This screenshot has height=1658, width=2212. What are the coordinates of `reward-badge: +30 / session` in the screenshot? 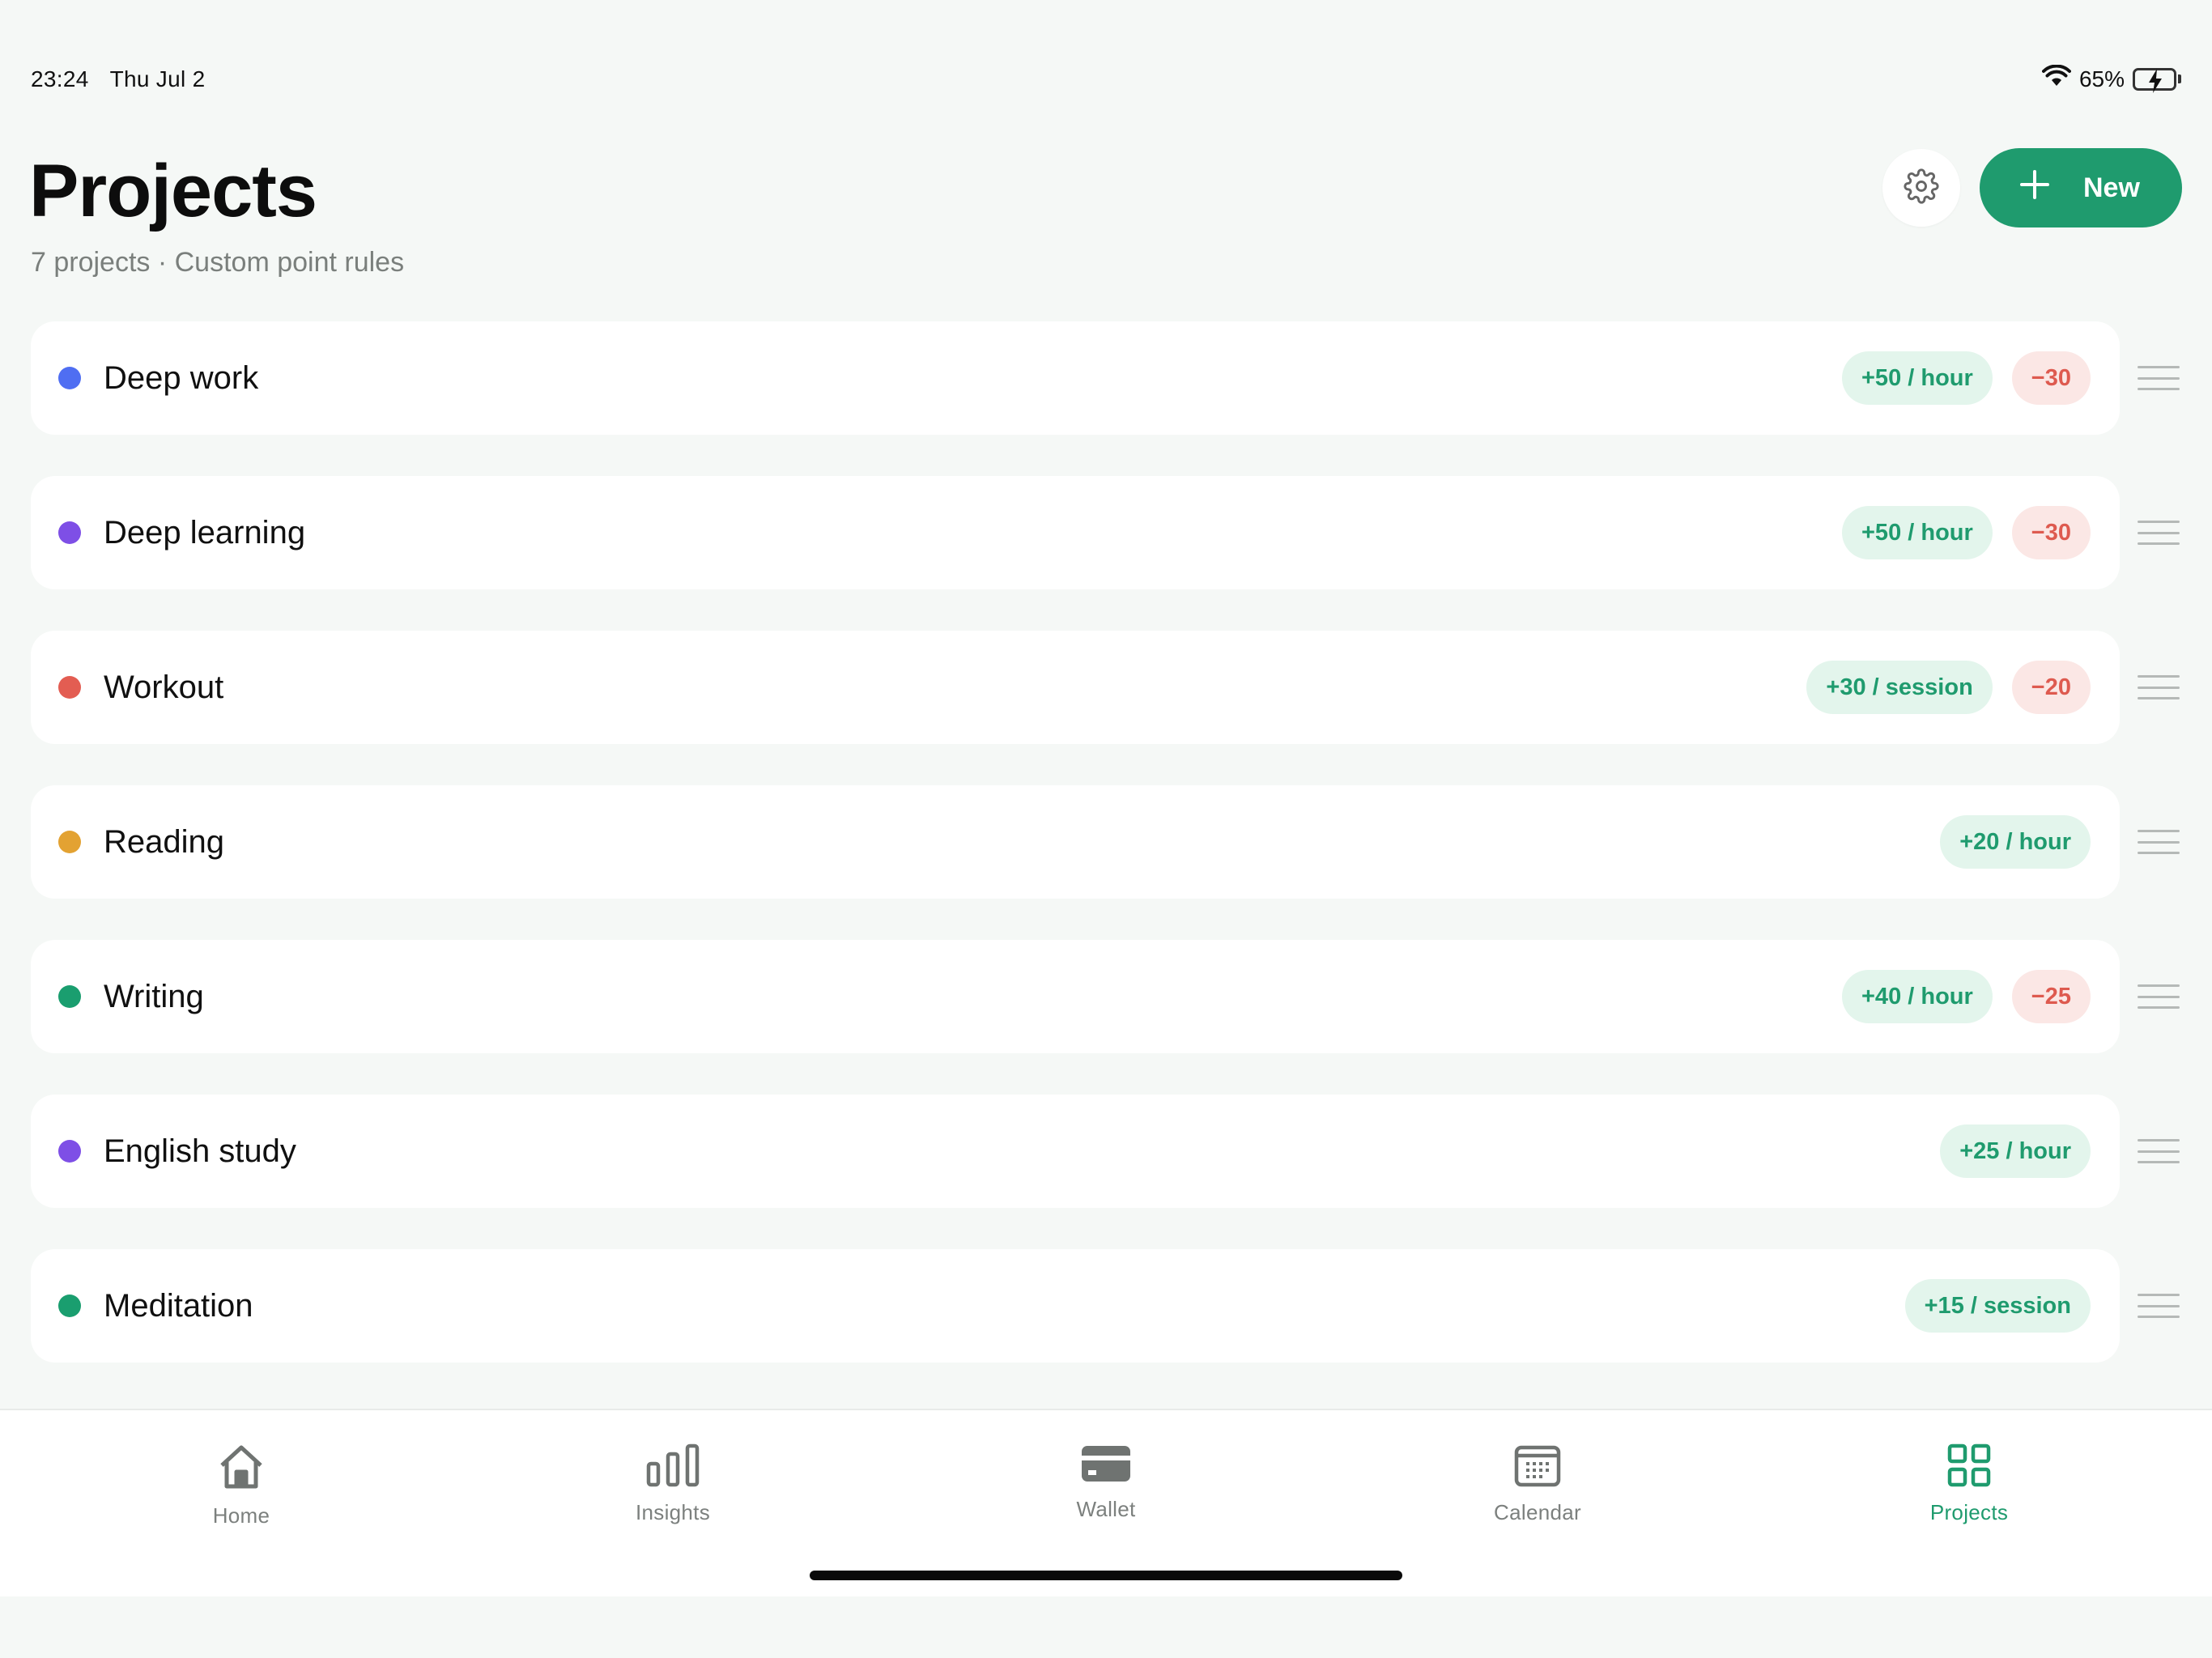 It's located at (1899, 687).